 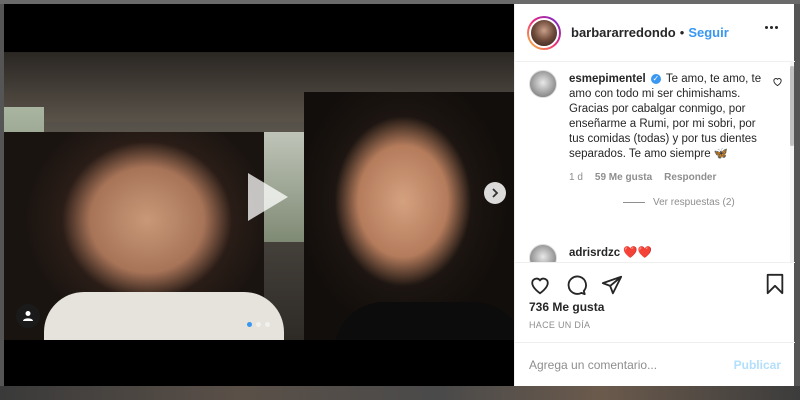 I want to click on carousel-indicator, so click(x=258, y=324).